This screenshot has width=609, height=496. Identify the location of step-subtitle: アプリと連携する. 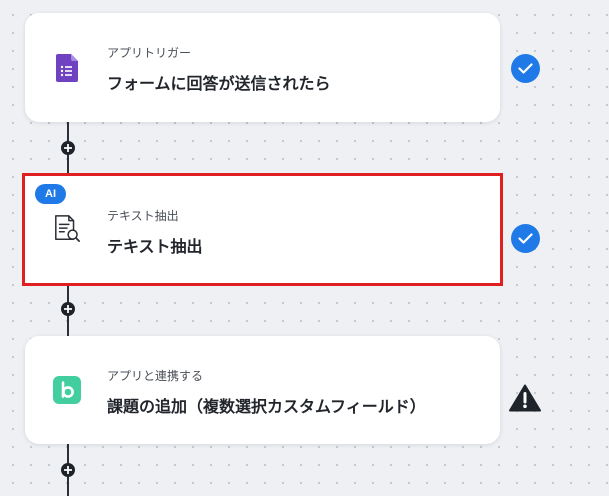
(155, 376).